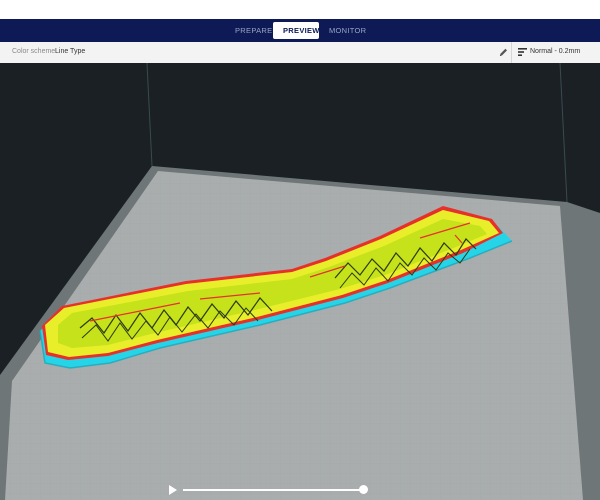 The image size is (600, 500). I want to click on layer-slider-fill, so click(273, 490).